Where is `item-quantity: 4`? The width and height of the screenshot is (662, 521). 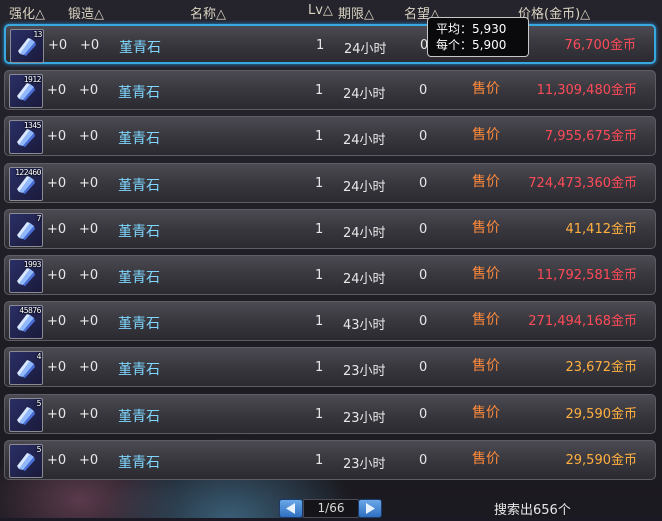
item-quantity: 4 is located at coordinates (39, 357).